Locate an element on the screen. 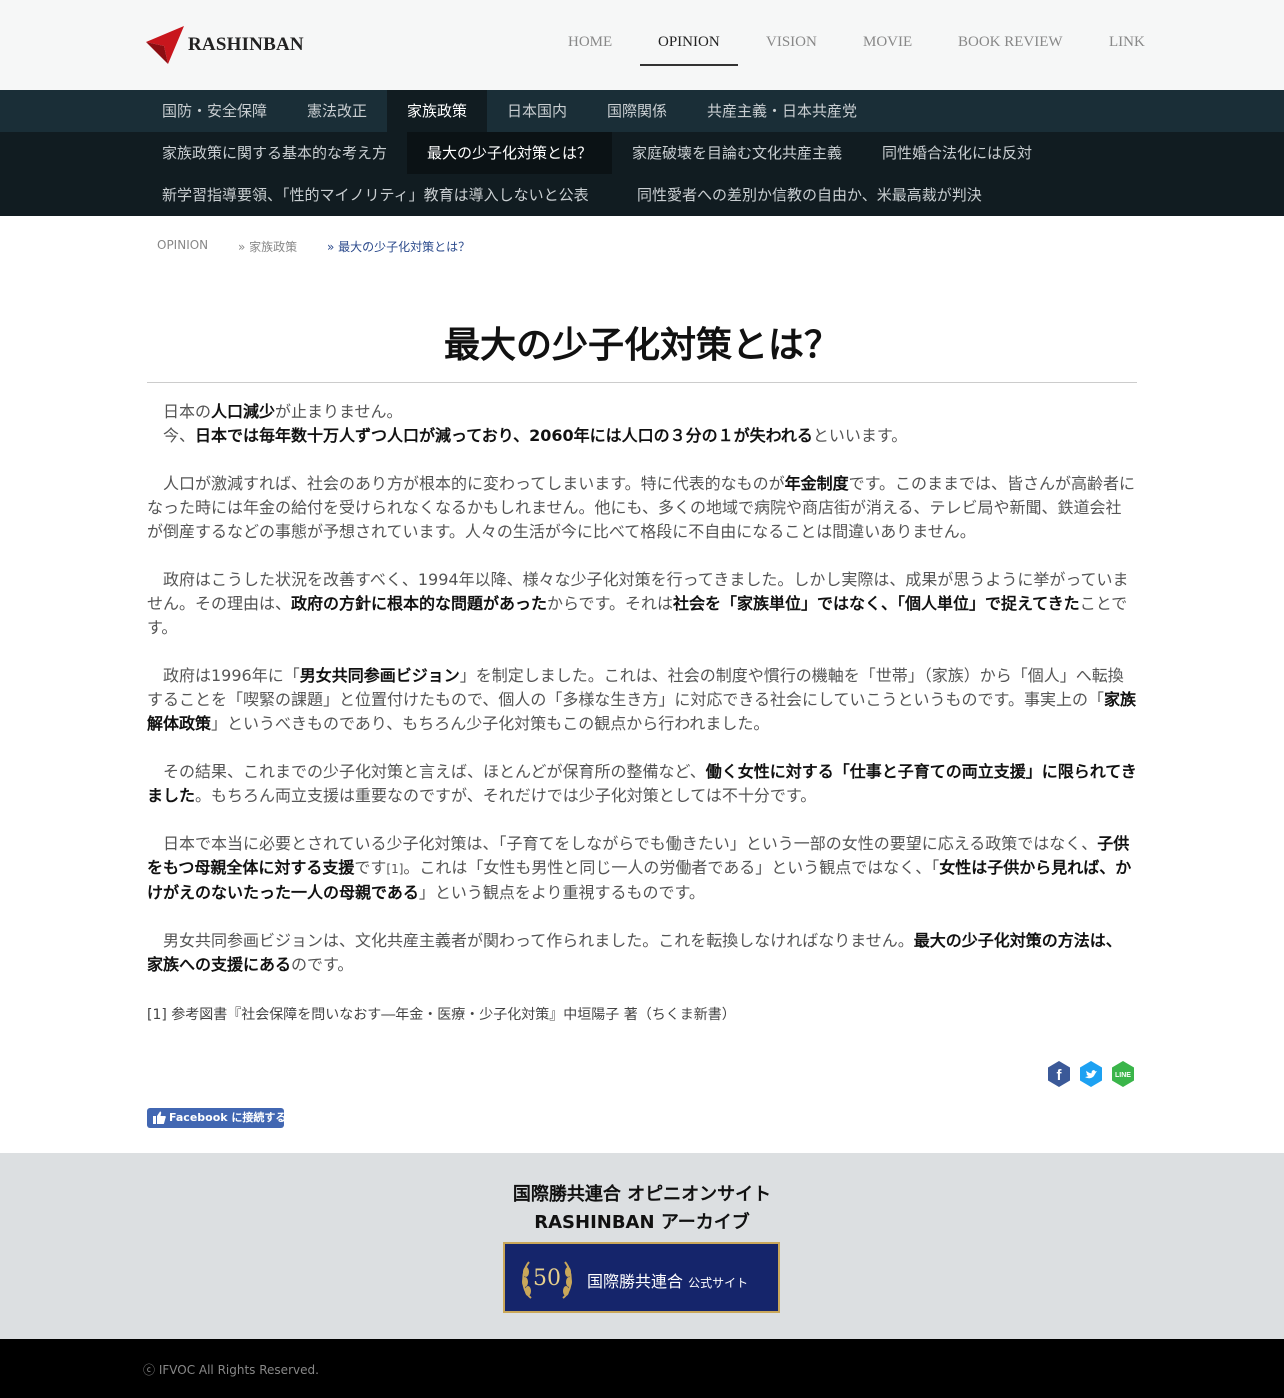 The width and height of the screenshot is (1284, 1398). nav-vision: VISION is located at coordinates (791, 42).